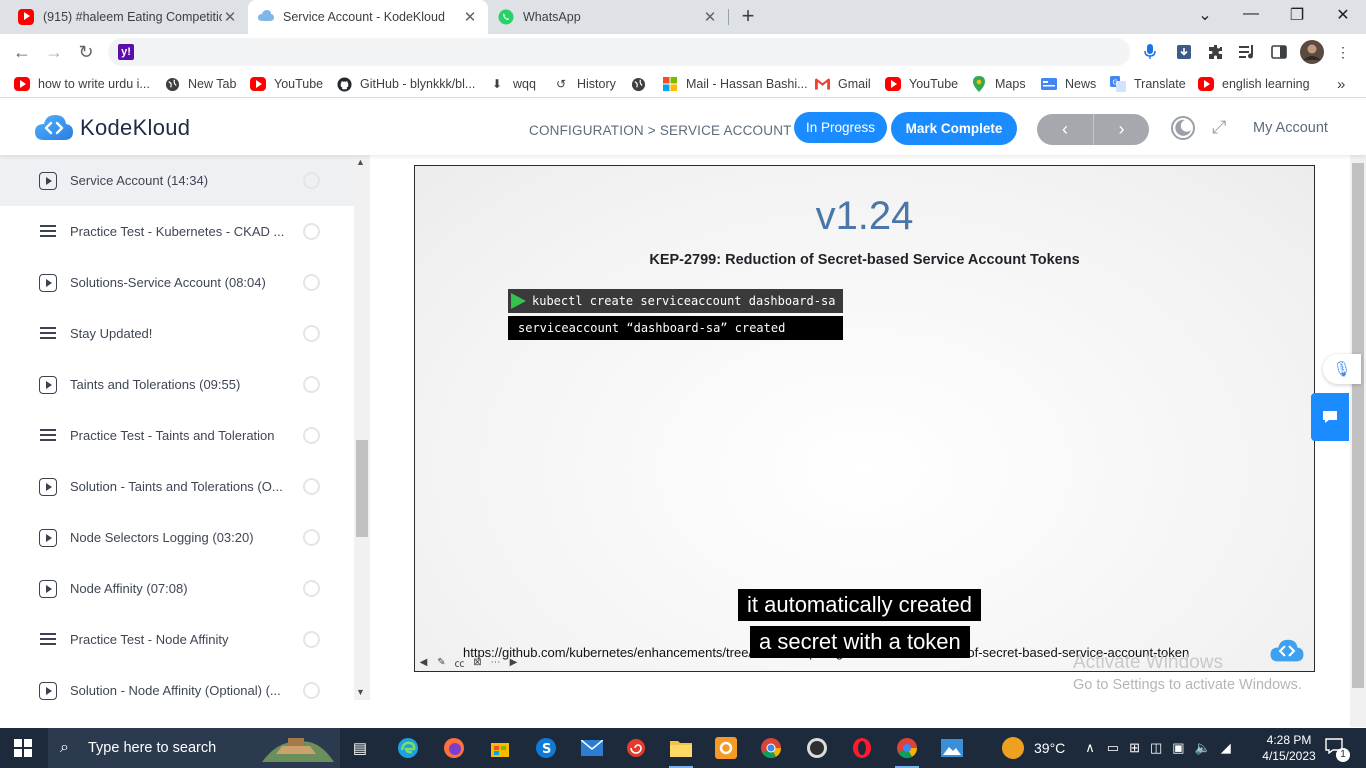  I want to click on lesson-item: Stay Updated!, so click(177, 333).